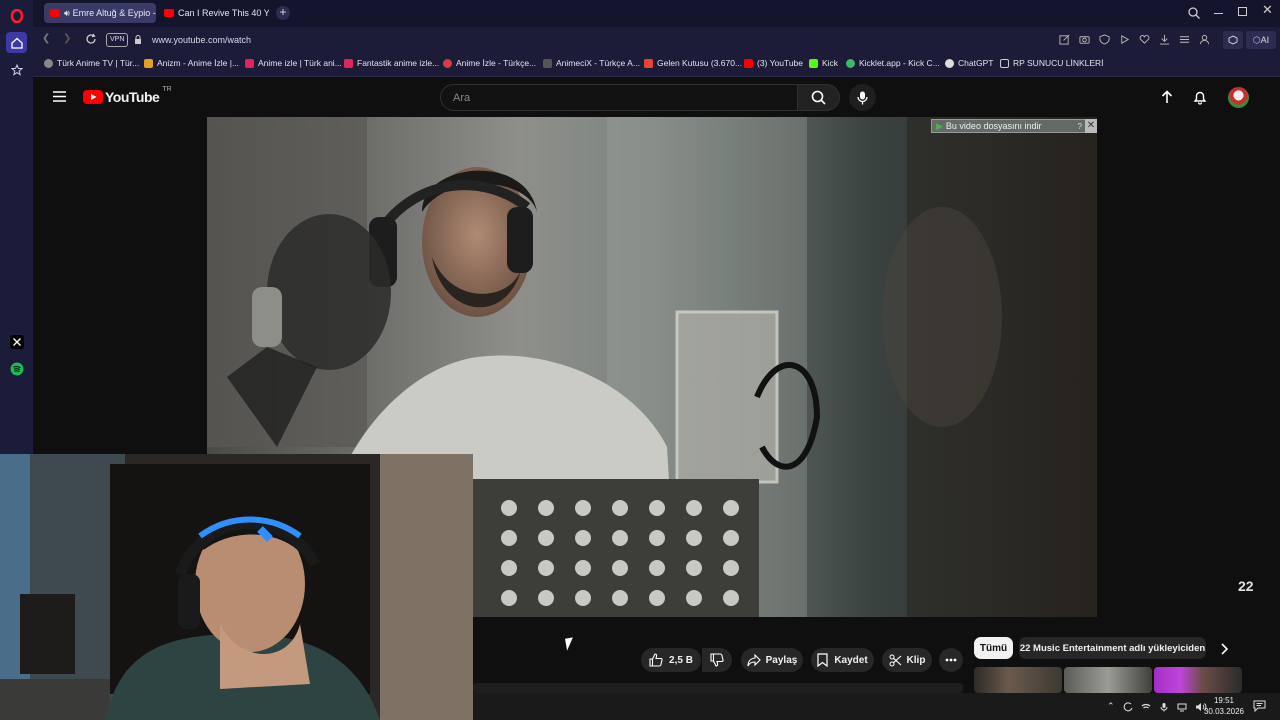 This screenshot has height=720, width=1280. Describe the element at coordinates (1224, 700) in the screenshot. I see `clock-time: 19:51` at that location.